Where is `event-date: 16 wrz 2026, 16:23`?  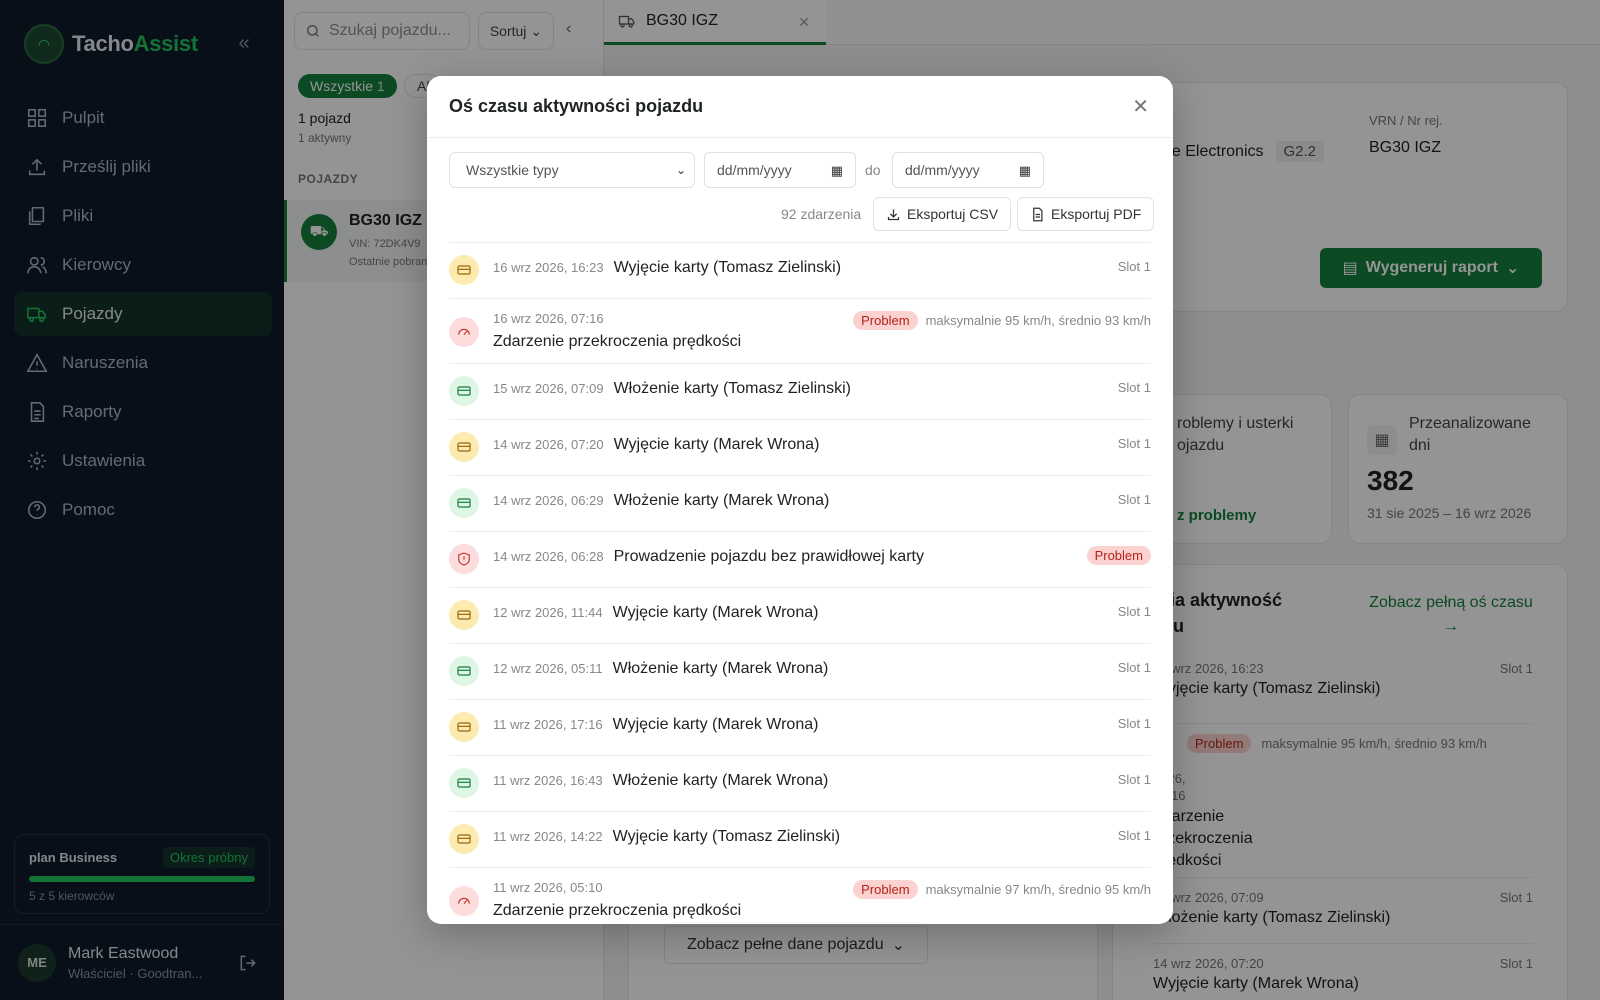
event-date: 16 wrz 2026, 16:23 is located at coordinates (548, 267).